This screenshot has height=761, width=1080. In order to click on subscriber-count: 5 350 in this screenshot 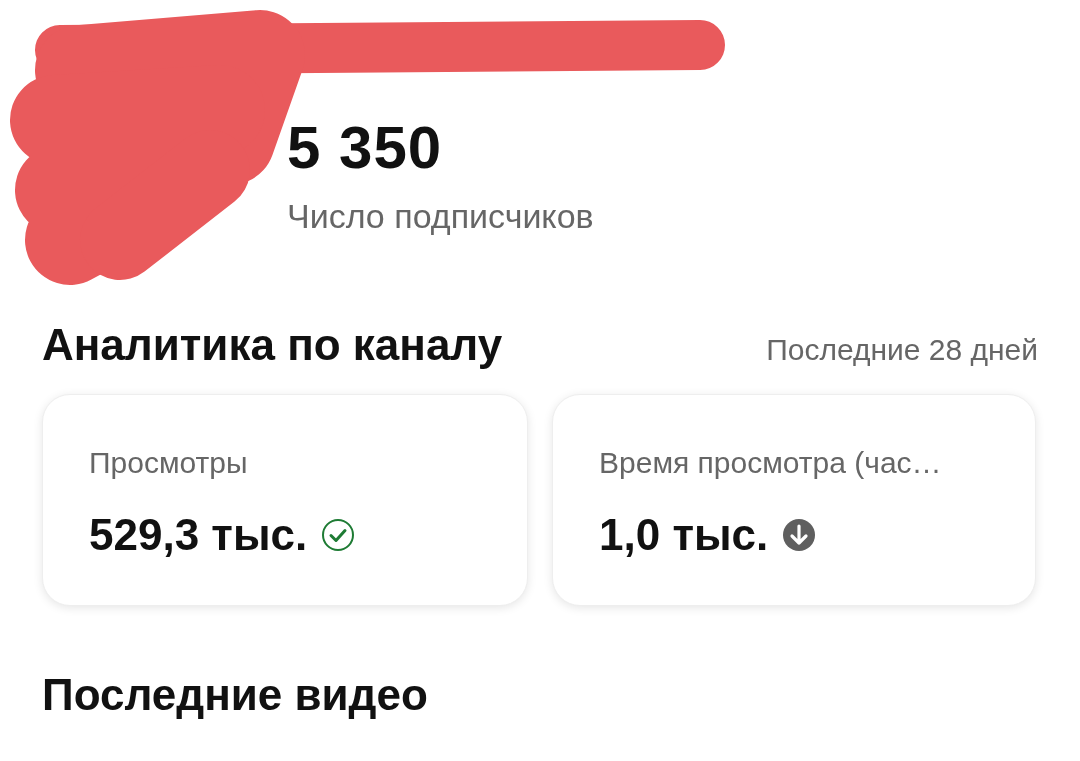, I will do `click(365, 148)`.